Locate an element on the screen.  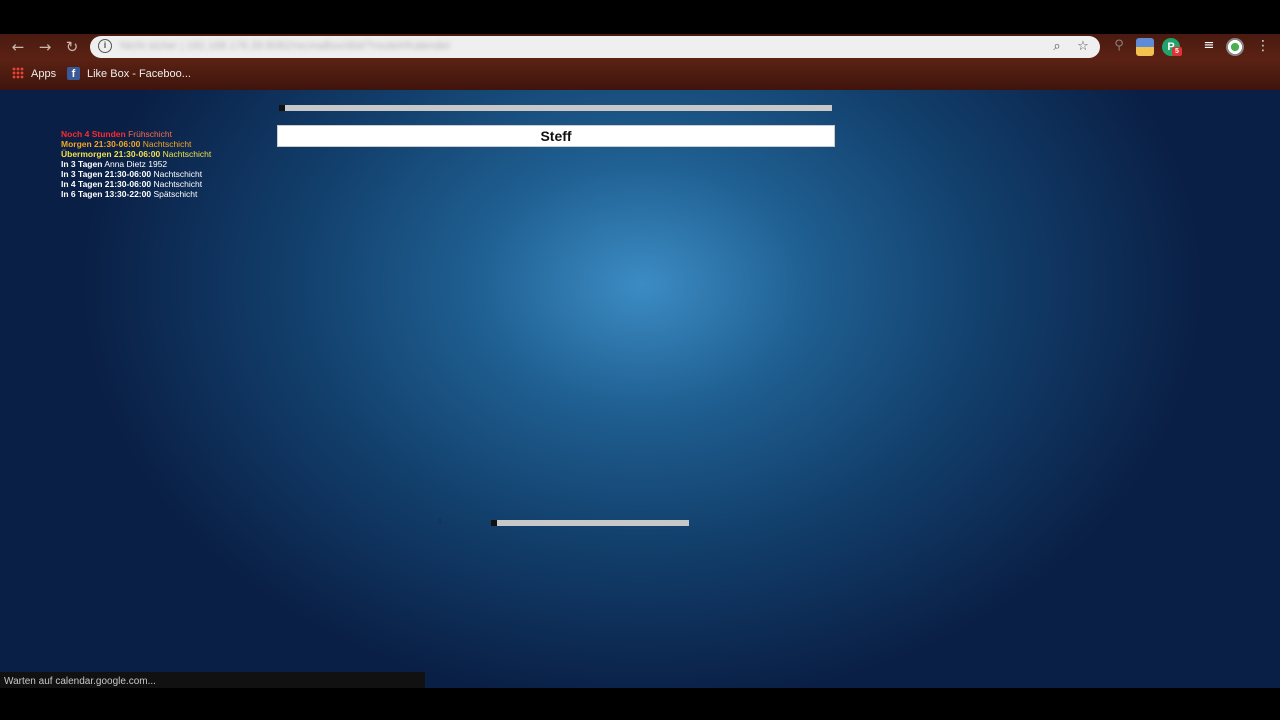
media-queue-icon: ≡ is located at coordinates (1209, 47).